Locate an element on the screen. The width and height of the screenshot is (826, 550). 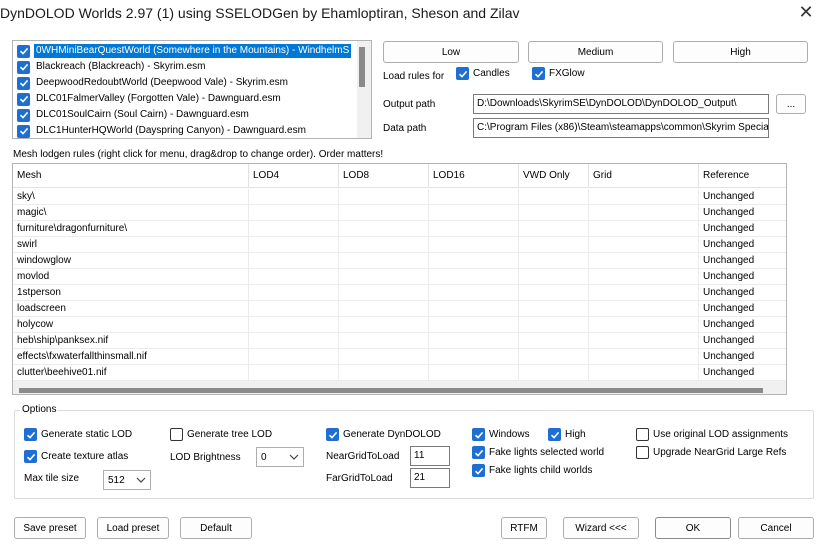
table-row: furniture\dragonfurniture\ Unchanged is located at coordinates (399, 229).